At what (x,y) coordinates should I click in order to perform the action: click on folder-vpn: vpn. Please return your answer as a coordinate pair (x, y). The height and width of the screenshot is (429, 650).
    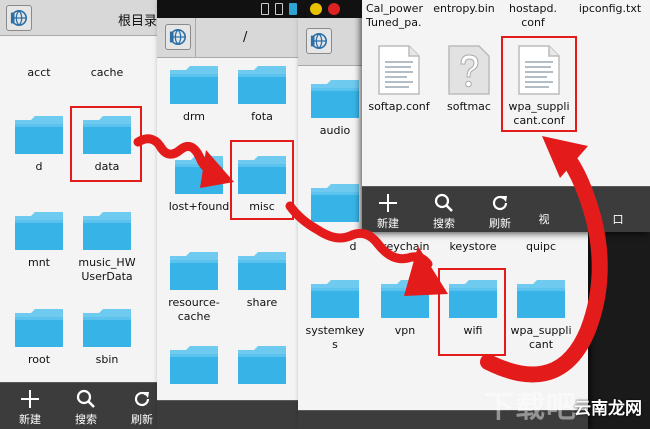
    Looking at the image, I should click on (405, 307).